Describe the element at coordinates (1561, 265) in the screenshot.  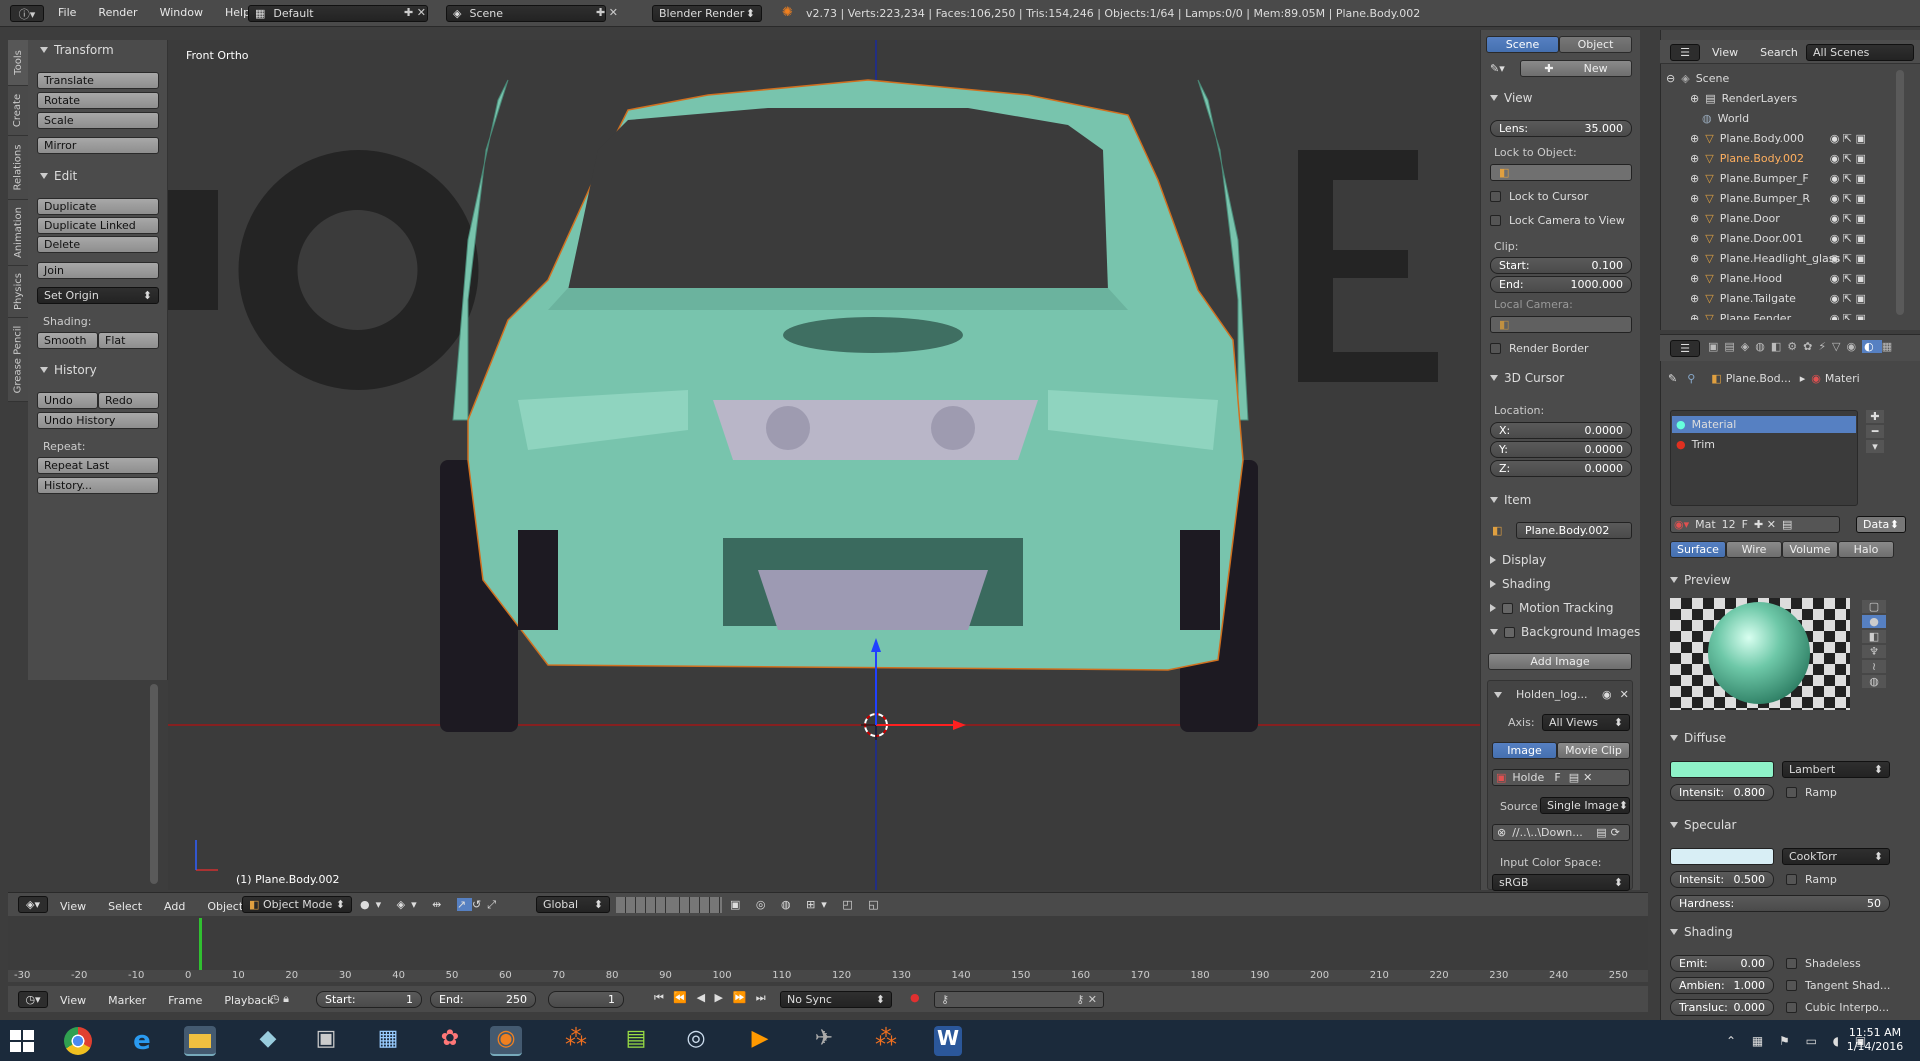
I see `clip-start-field: Start: 0.100` at that location.